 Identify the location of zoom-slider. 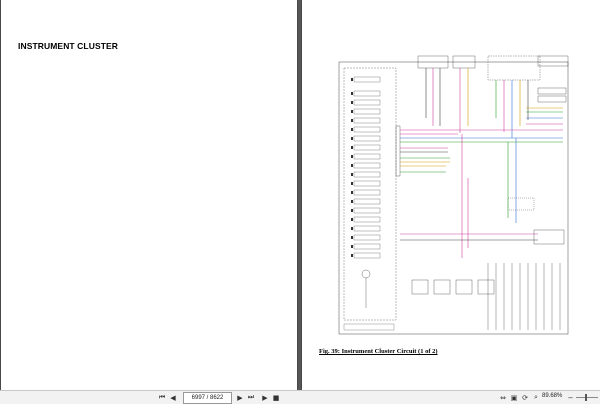
(587, 397).